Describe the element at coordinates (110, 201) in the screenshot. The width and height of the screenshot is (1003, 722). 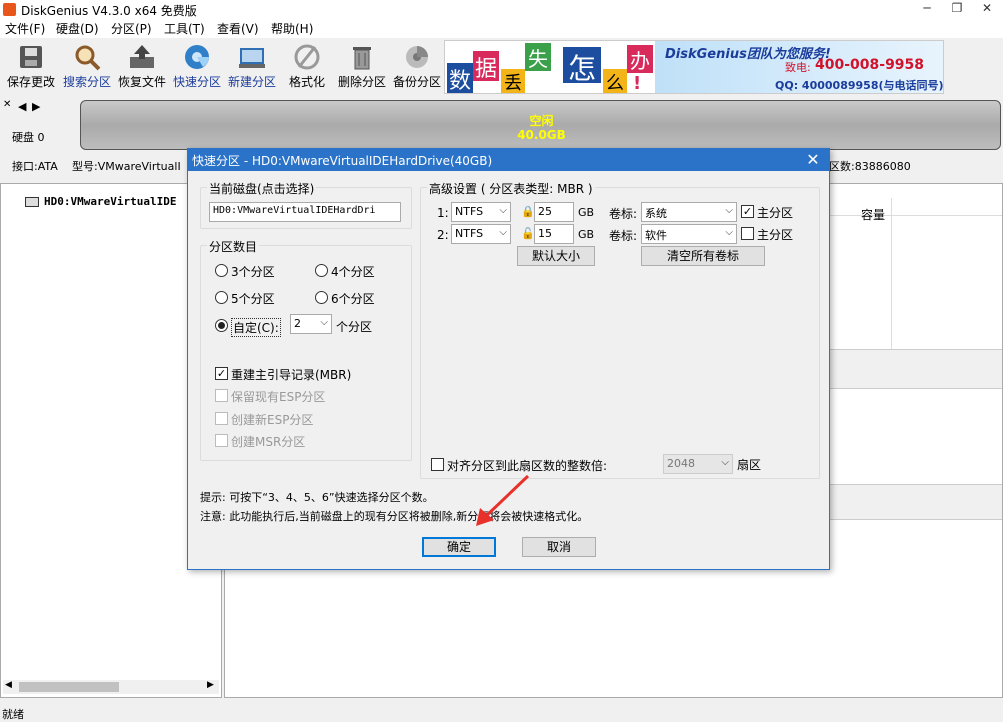
I see `tree-item-hd0: HD0:VMwareVirtualIDE` at that location.